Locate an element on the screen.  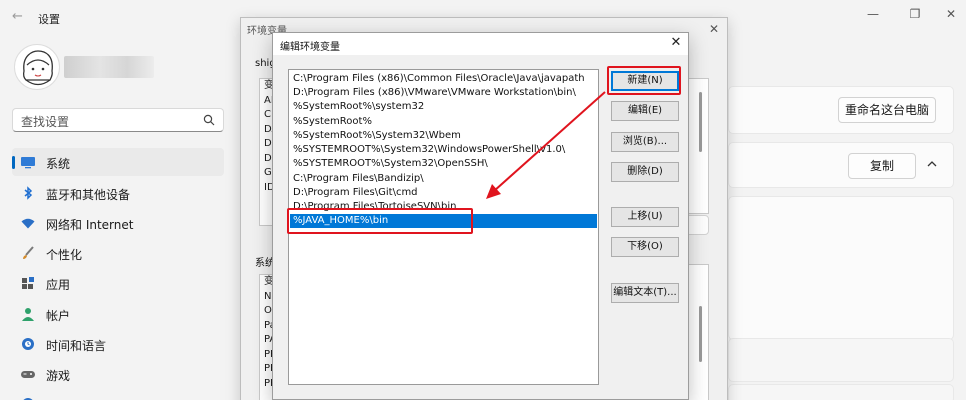
specs-card is located at coordinates (841, 268).